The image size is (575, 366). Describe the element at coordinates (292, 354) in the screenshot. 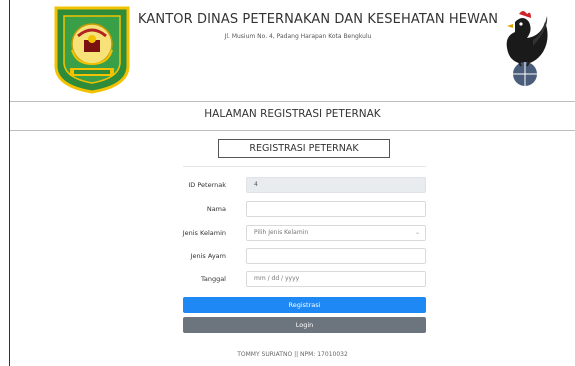

I see `footer-credit: TOMMY SURIATNO || NPM: 17010032` at that location.